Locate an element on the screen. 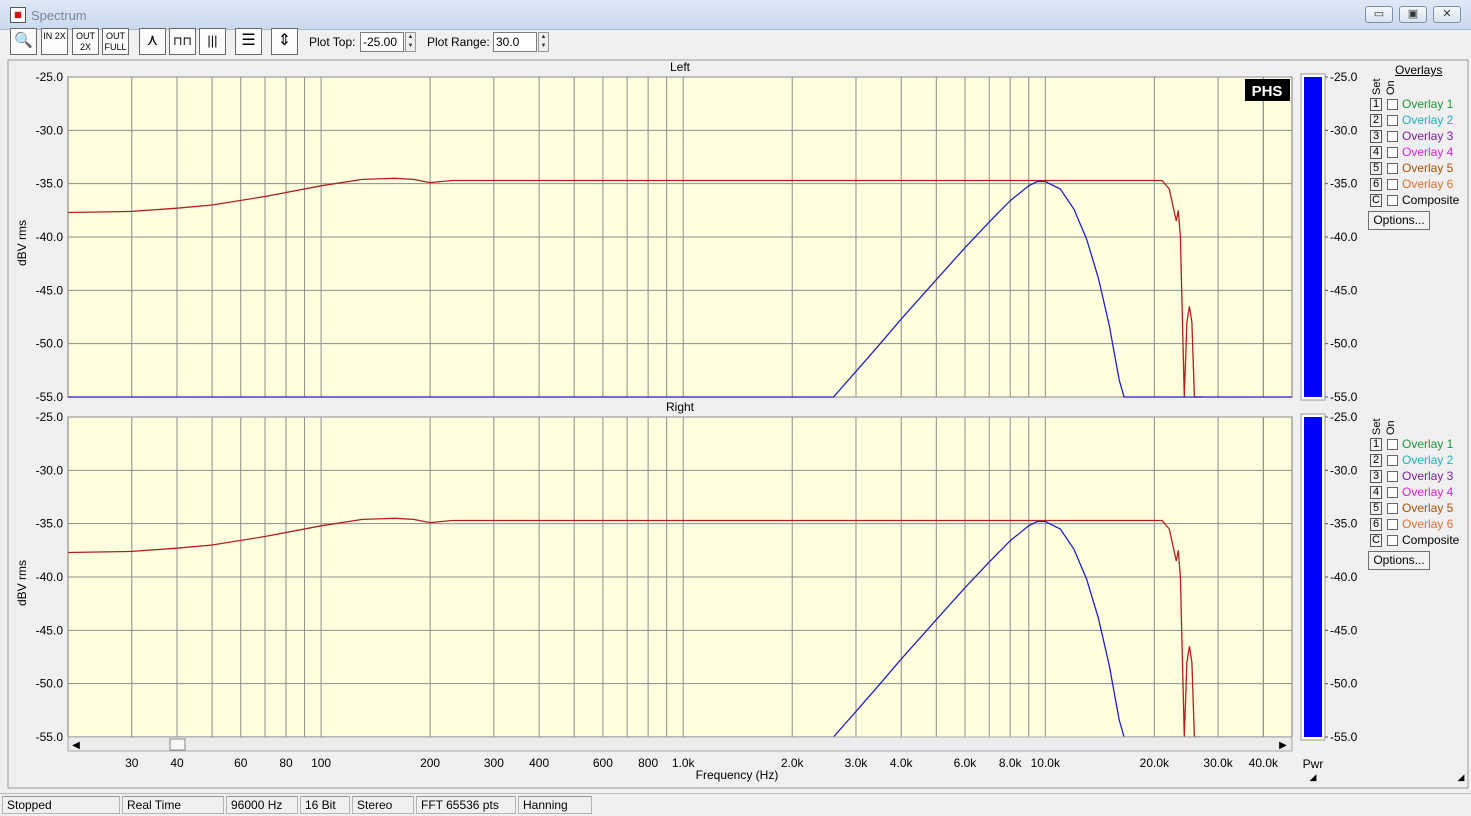 This screenshot has width=1471, height=816. overlay-label: Overlay 4 is located at coordinates (1428, 492).